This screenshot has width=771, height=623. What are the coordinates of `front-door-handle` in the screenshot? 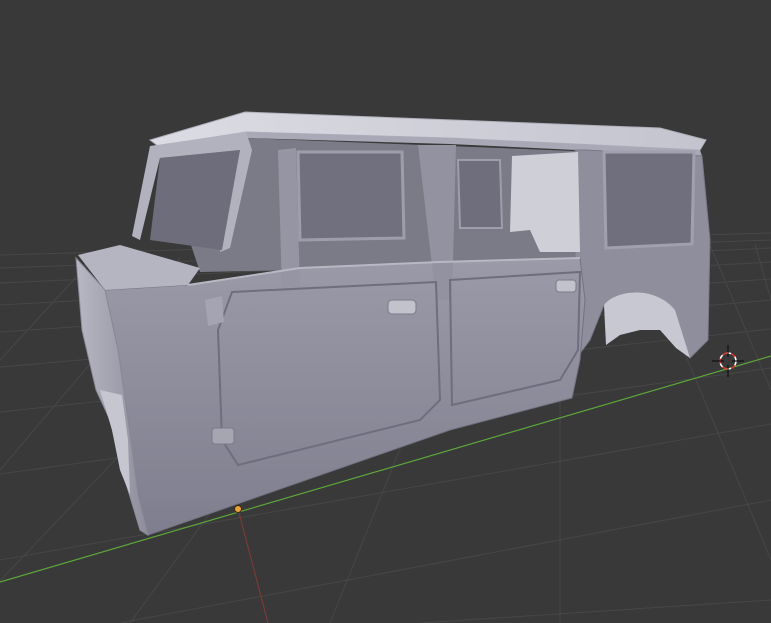 It's located at (402, 307).